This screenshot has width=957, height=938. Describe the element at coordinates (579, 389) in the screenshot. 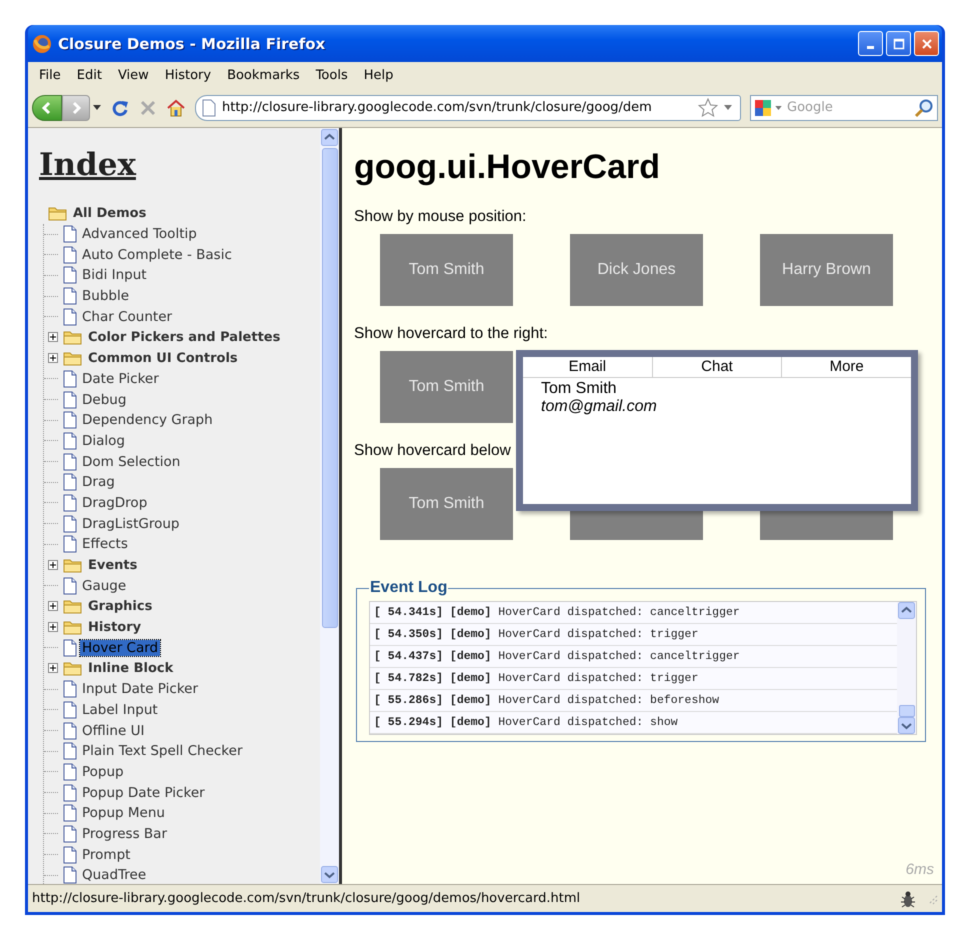

I see `contact-name: Tom Smith` at that location.